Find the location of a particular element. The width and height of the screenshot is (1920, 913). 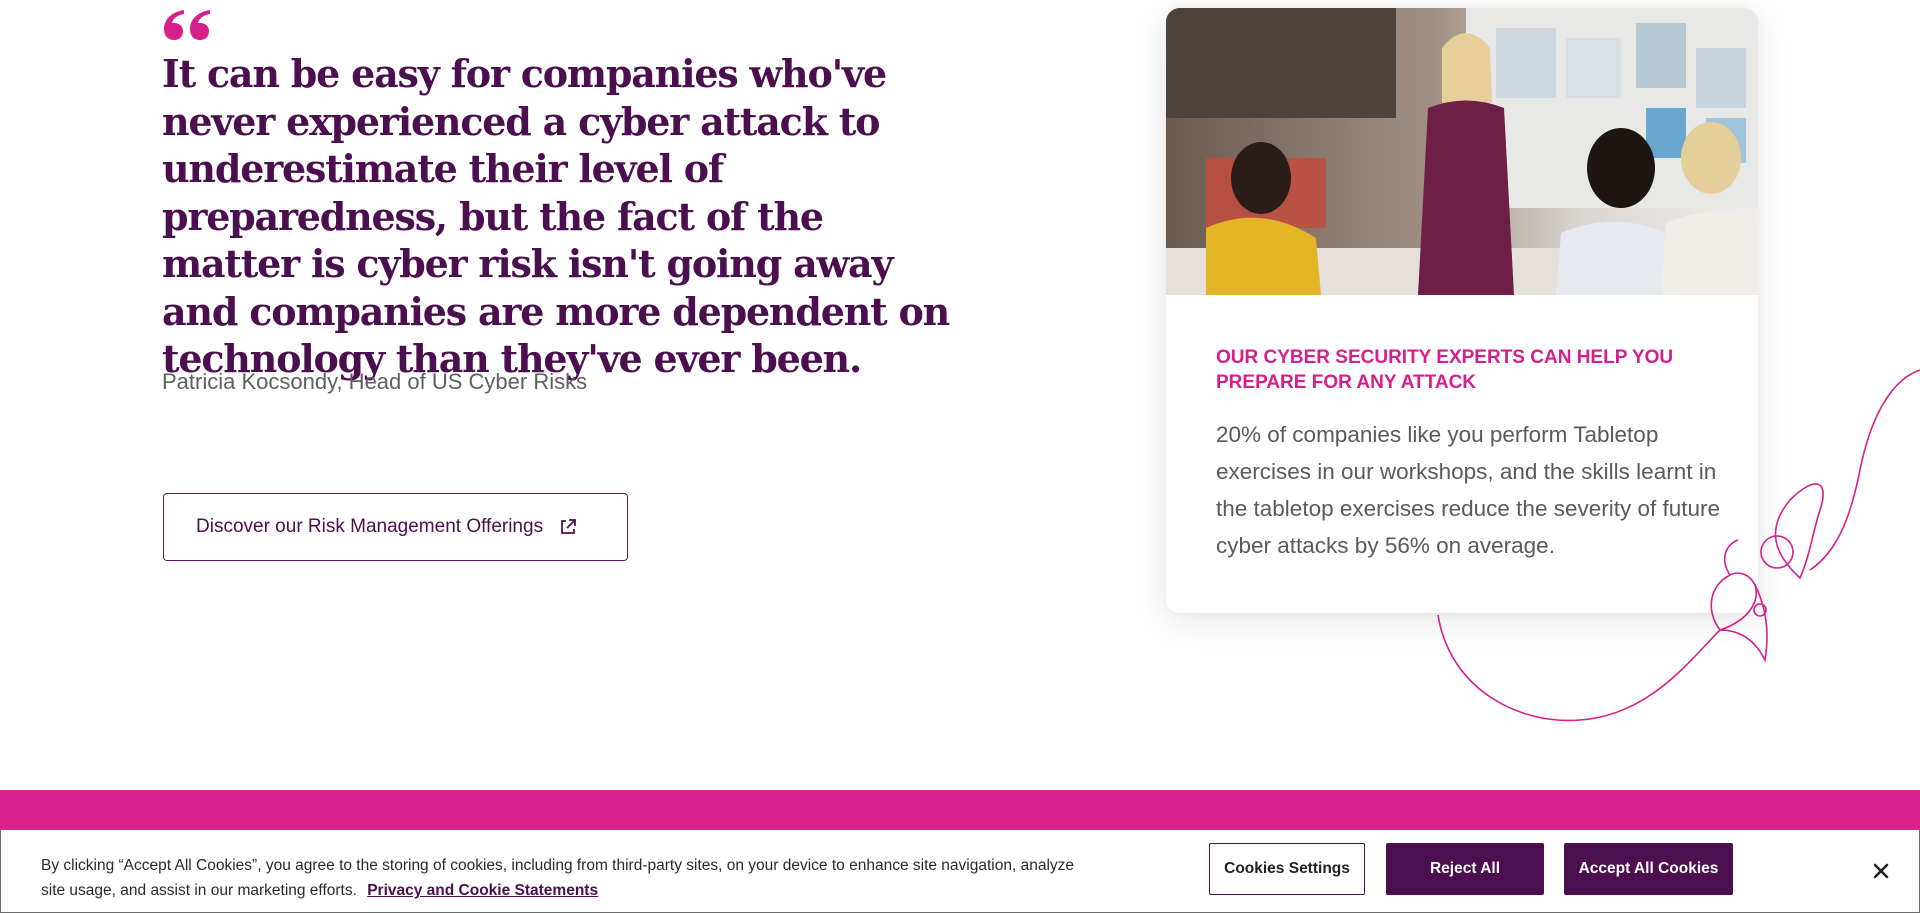

workshop-photo is located at coordinates (1462, 151).